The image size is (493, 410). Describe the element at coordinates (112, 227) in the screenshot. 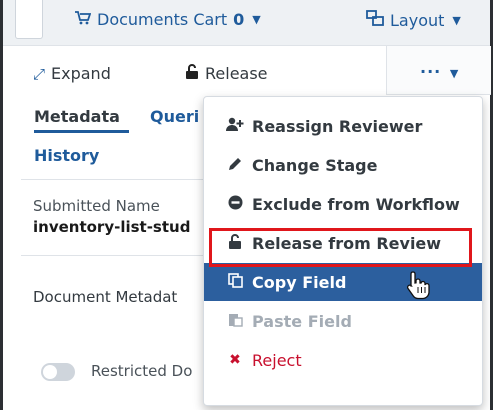

I see `submitted-name-value: inventory-list-stud` at that location.